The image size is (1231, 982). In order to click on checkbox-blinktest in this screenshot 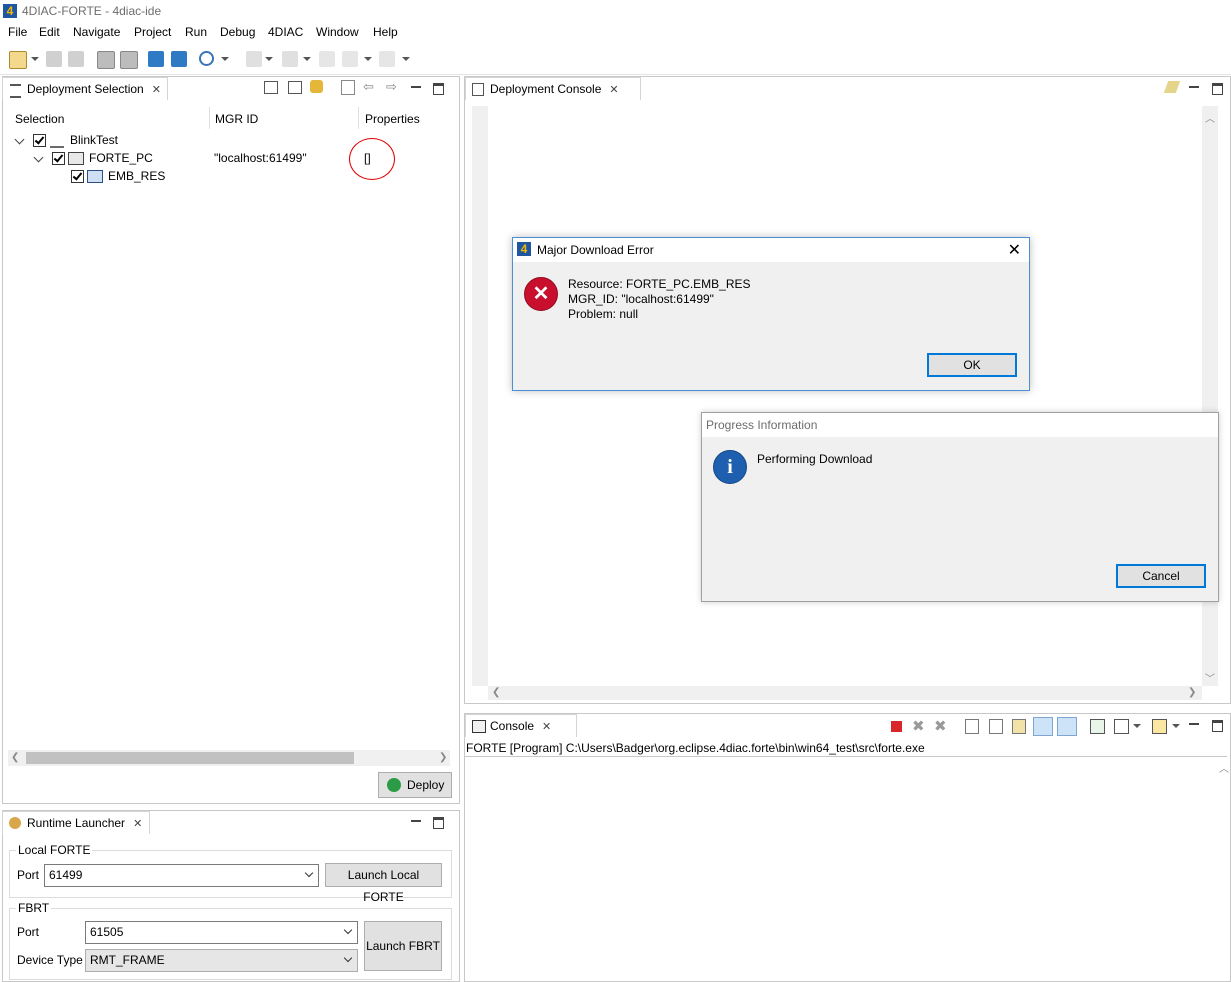, I will do `click(39, 140)`.